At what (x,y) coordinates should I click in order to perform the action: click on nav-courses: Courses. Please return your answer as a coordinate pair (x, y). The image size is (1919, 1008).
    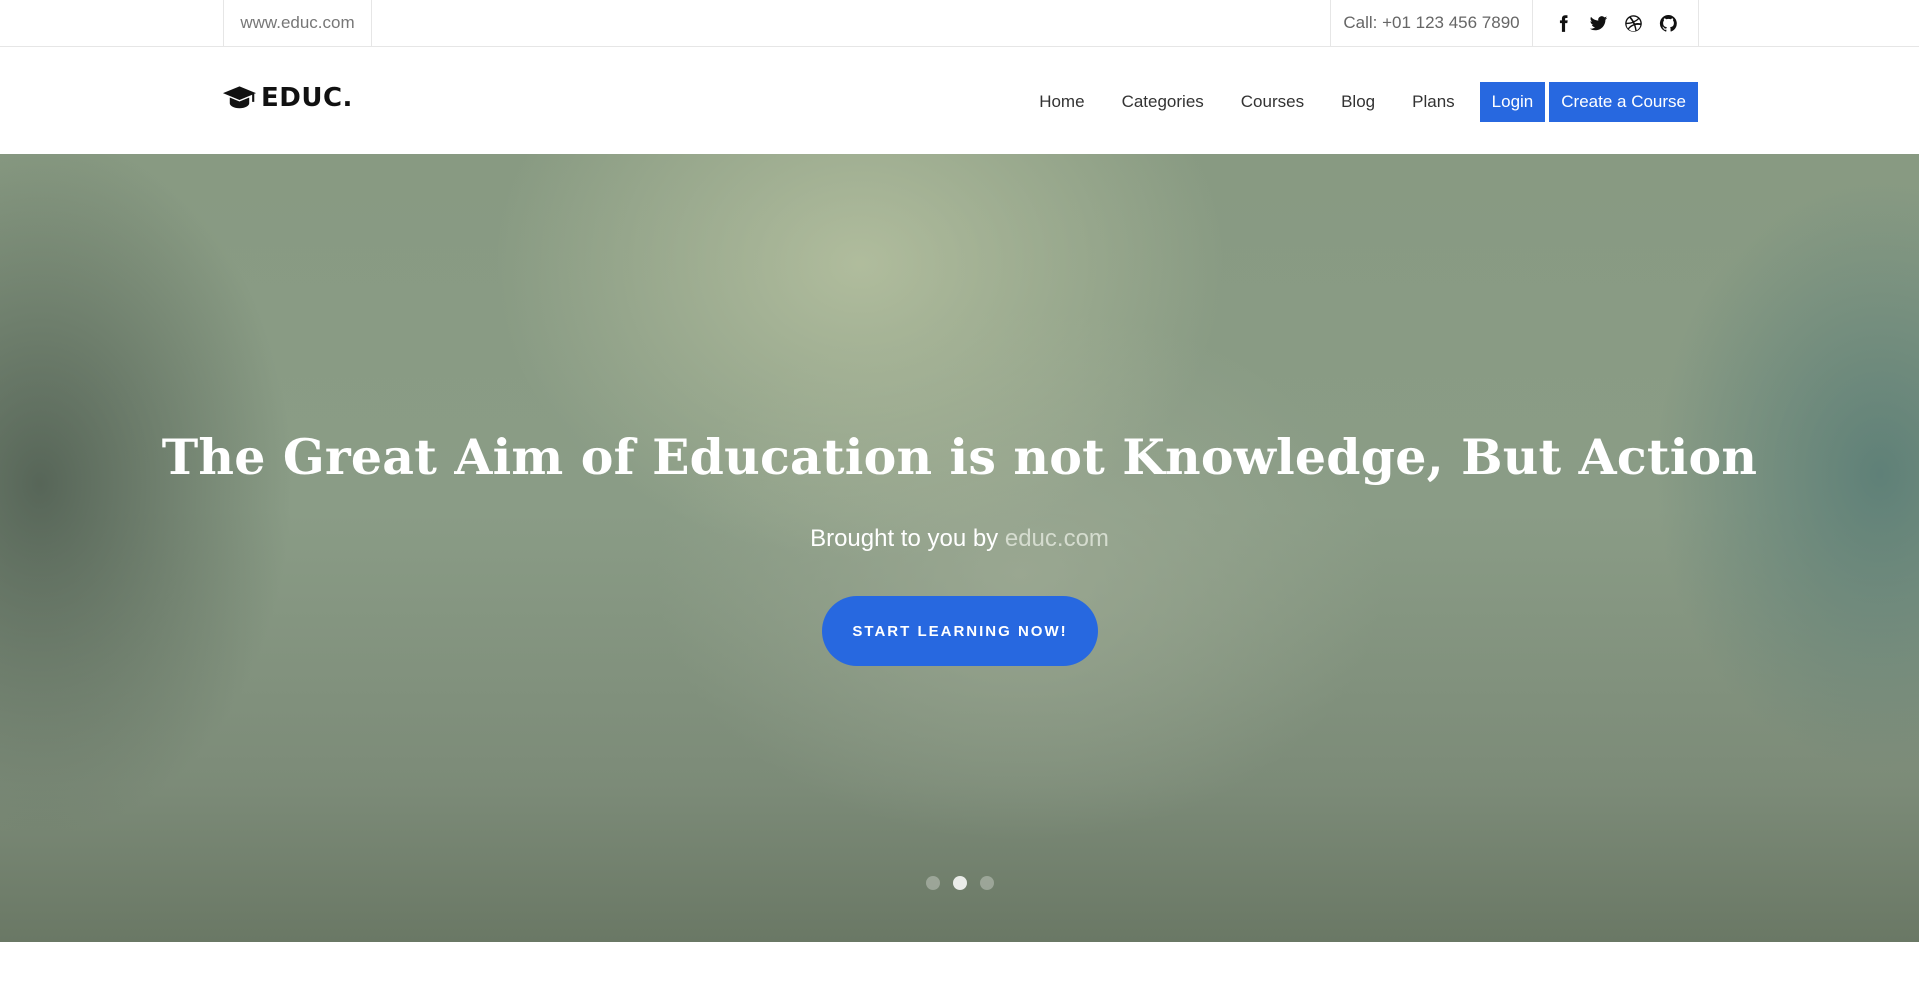
    Looking at the image, I should click on (1272, 102).